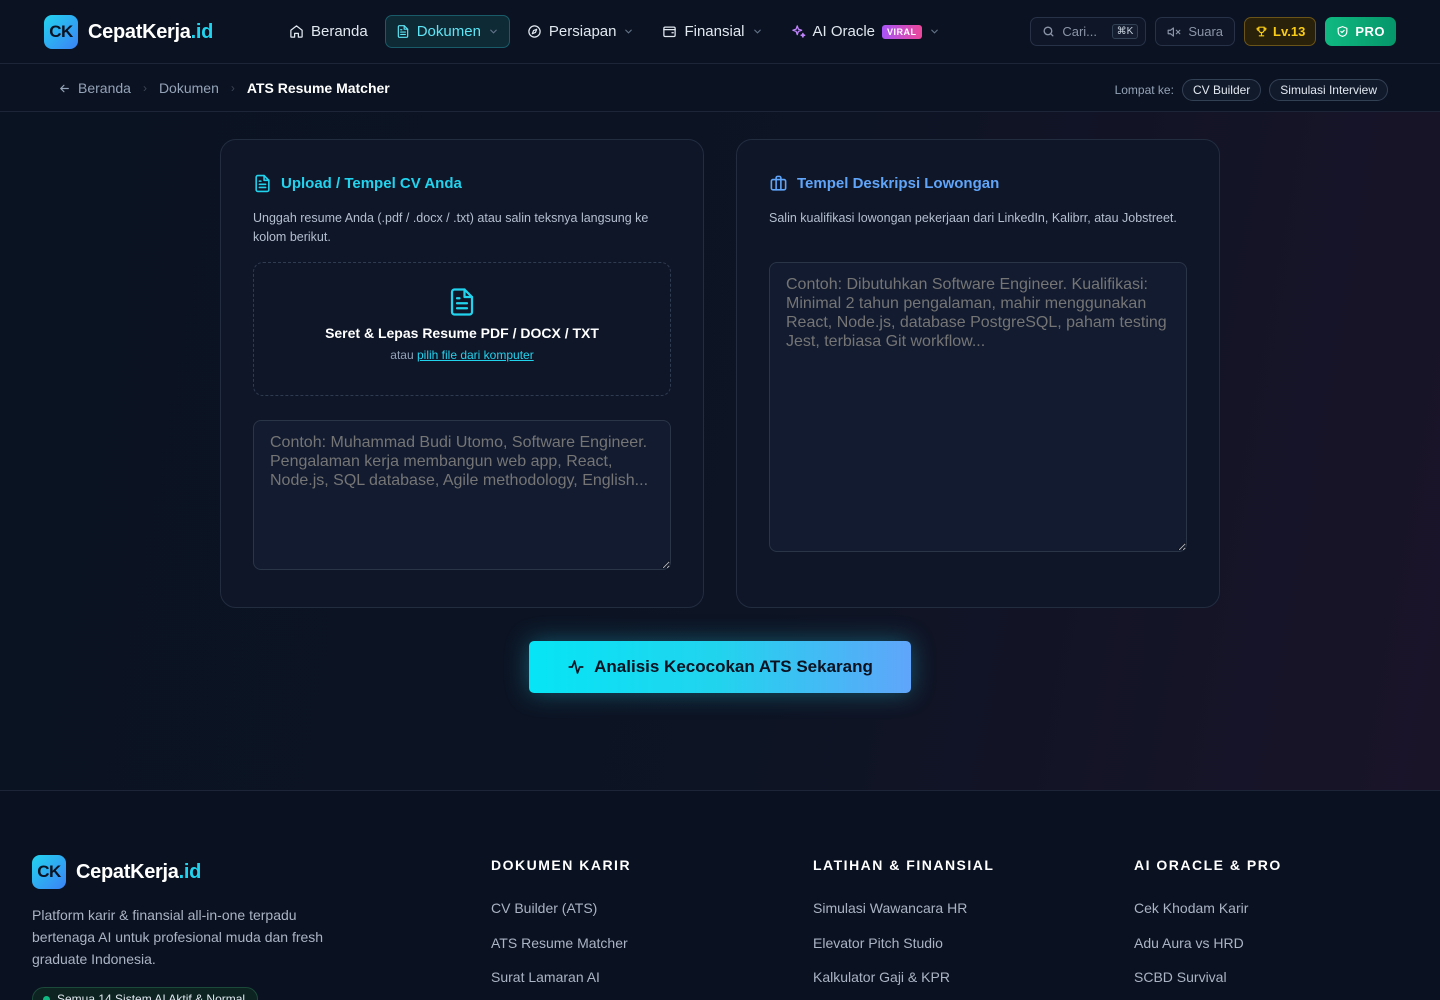  Describe the element at coordinates (576, 667) in the screenshot. I see `activity-icon` at that location.